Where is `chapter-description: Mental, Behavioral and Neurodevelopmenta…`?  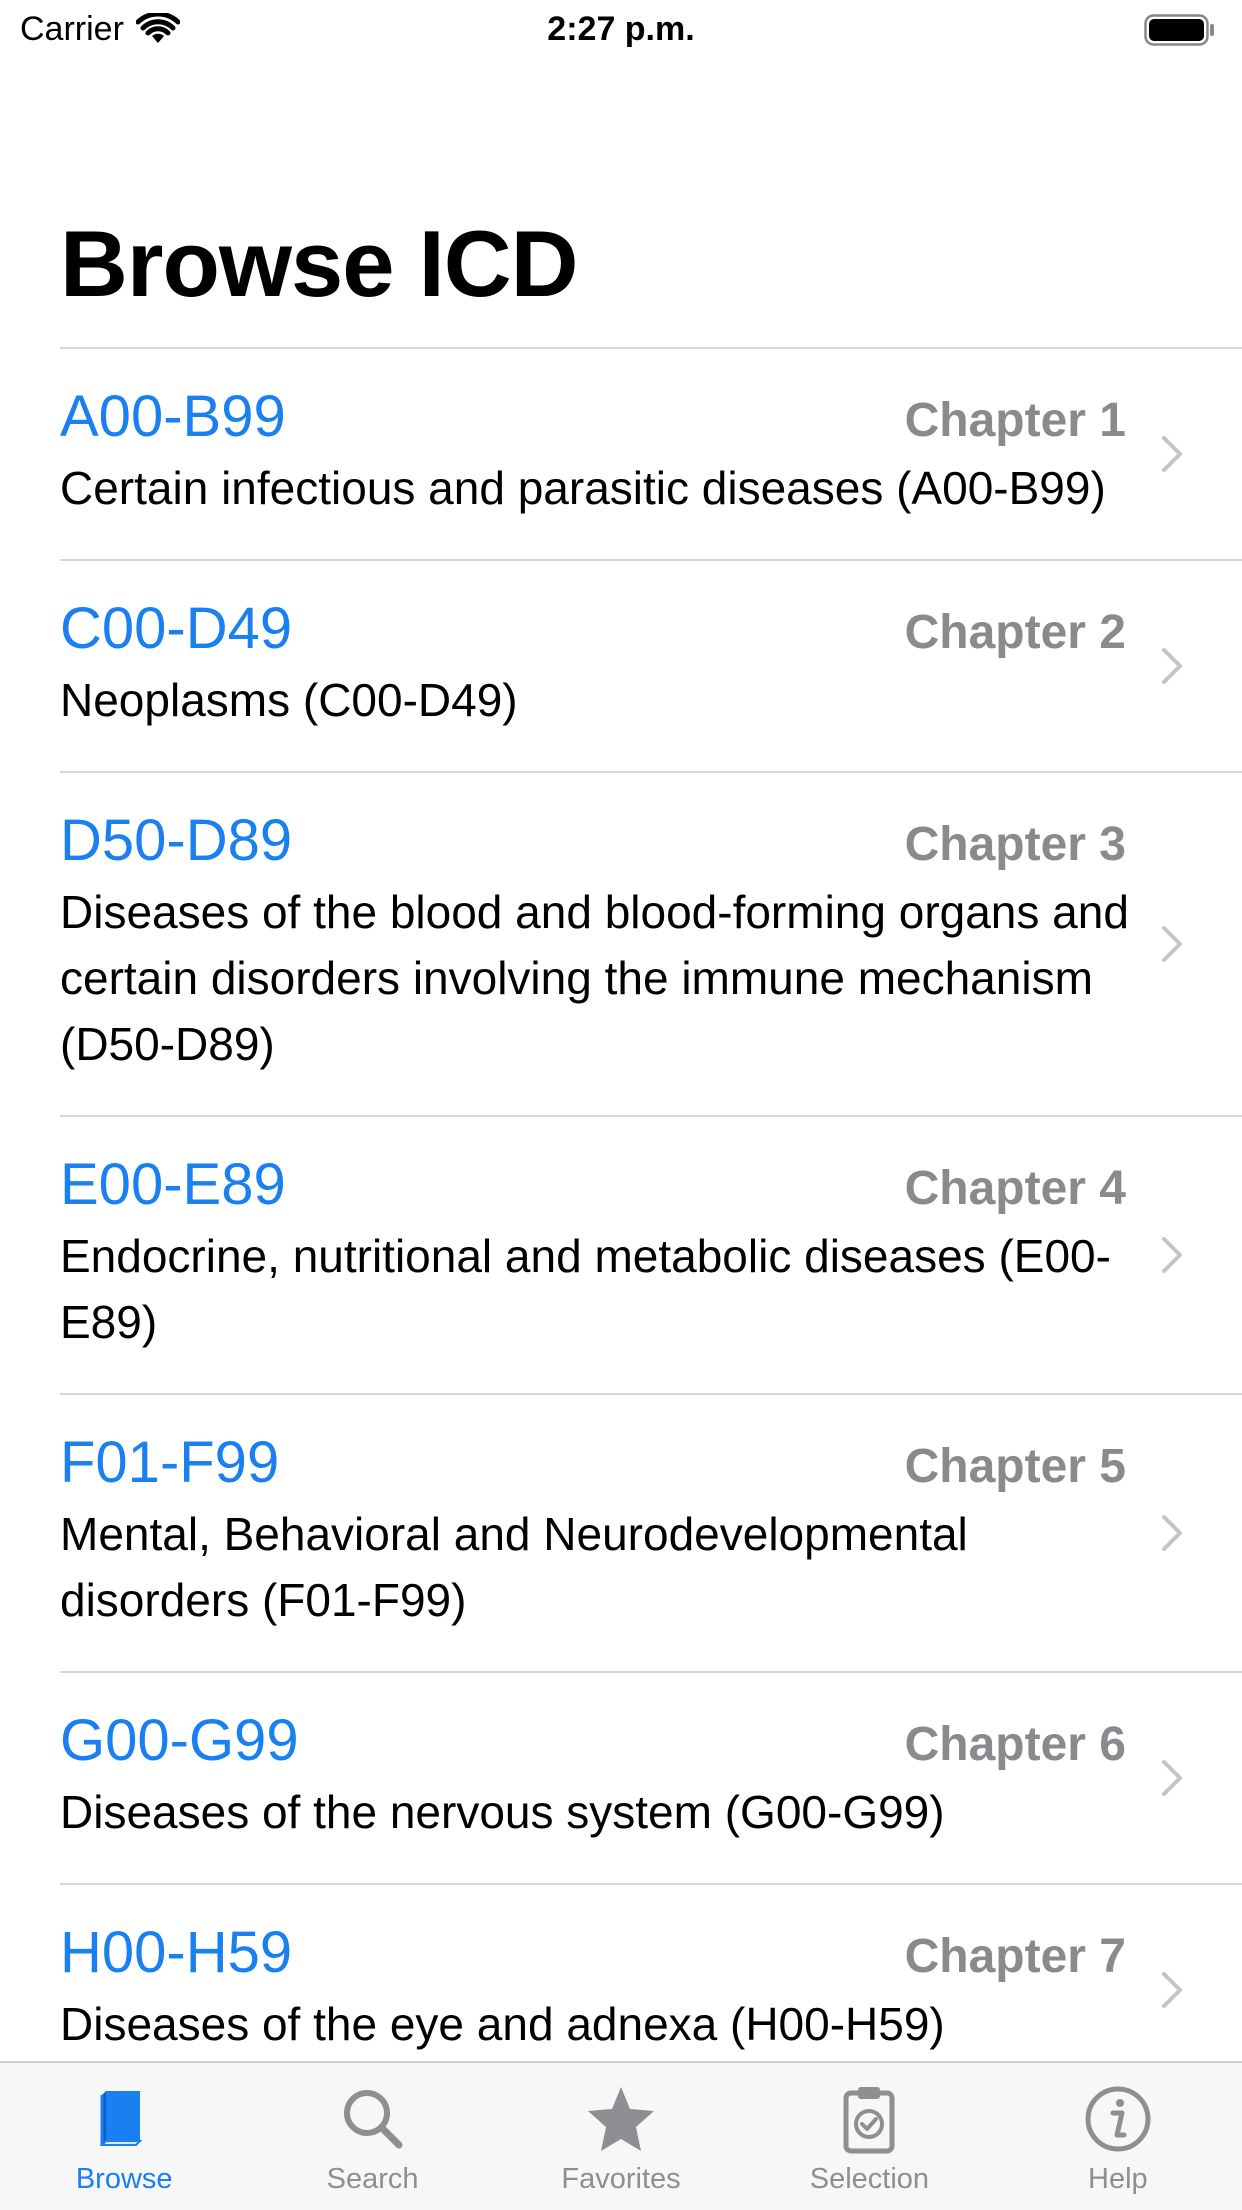
chapter-description: Mental, Behavioral and Neurodevelopmenta… is located at coordinates (514, 1567).